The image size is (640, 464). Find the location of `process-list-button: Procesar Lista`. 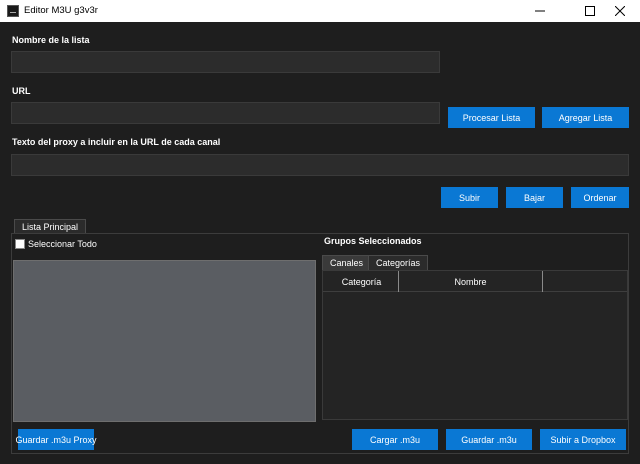

process-list-button: Procesar Lista is located at coordinates (491, 117).